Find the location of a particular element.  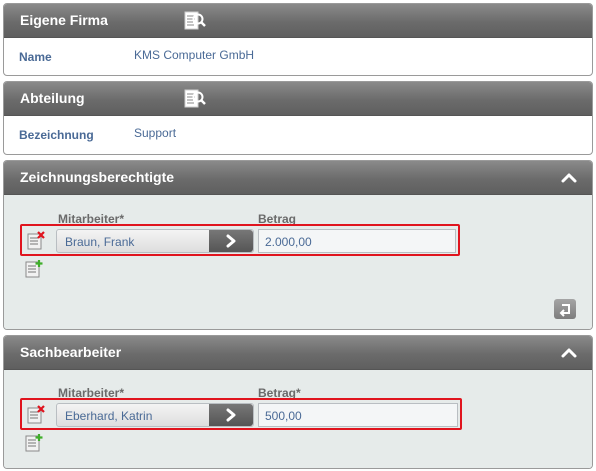

panel-title: Eigene Firma is located at coordinates (64, 20).